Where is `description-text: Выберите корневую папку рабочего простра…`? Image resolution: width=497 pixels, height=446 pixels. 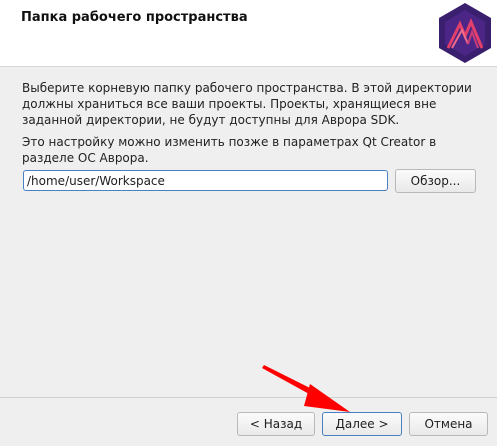
description-text: Выберите корневую папку рабочего простра… is located at coordinates (247, 104).